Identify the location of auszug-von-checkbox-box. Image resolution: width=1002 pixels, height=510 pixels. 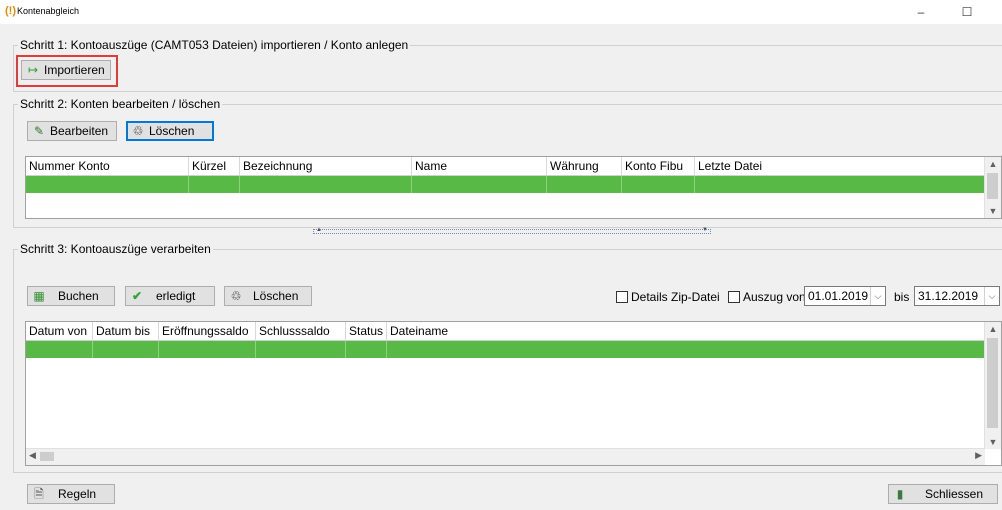
(734, 297).